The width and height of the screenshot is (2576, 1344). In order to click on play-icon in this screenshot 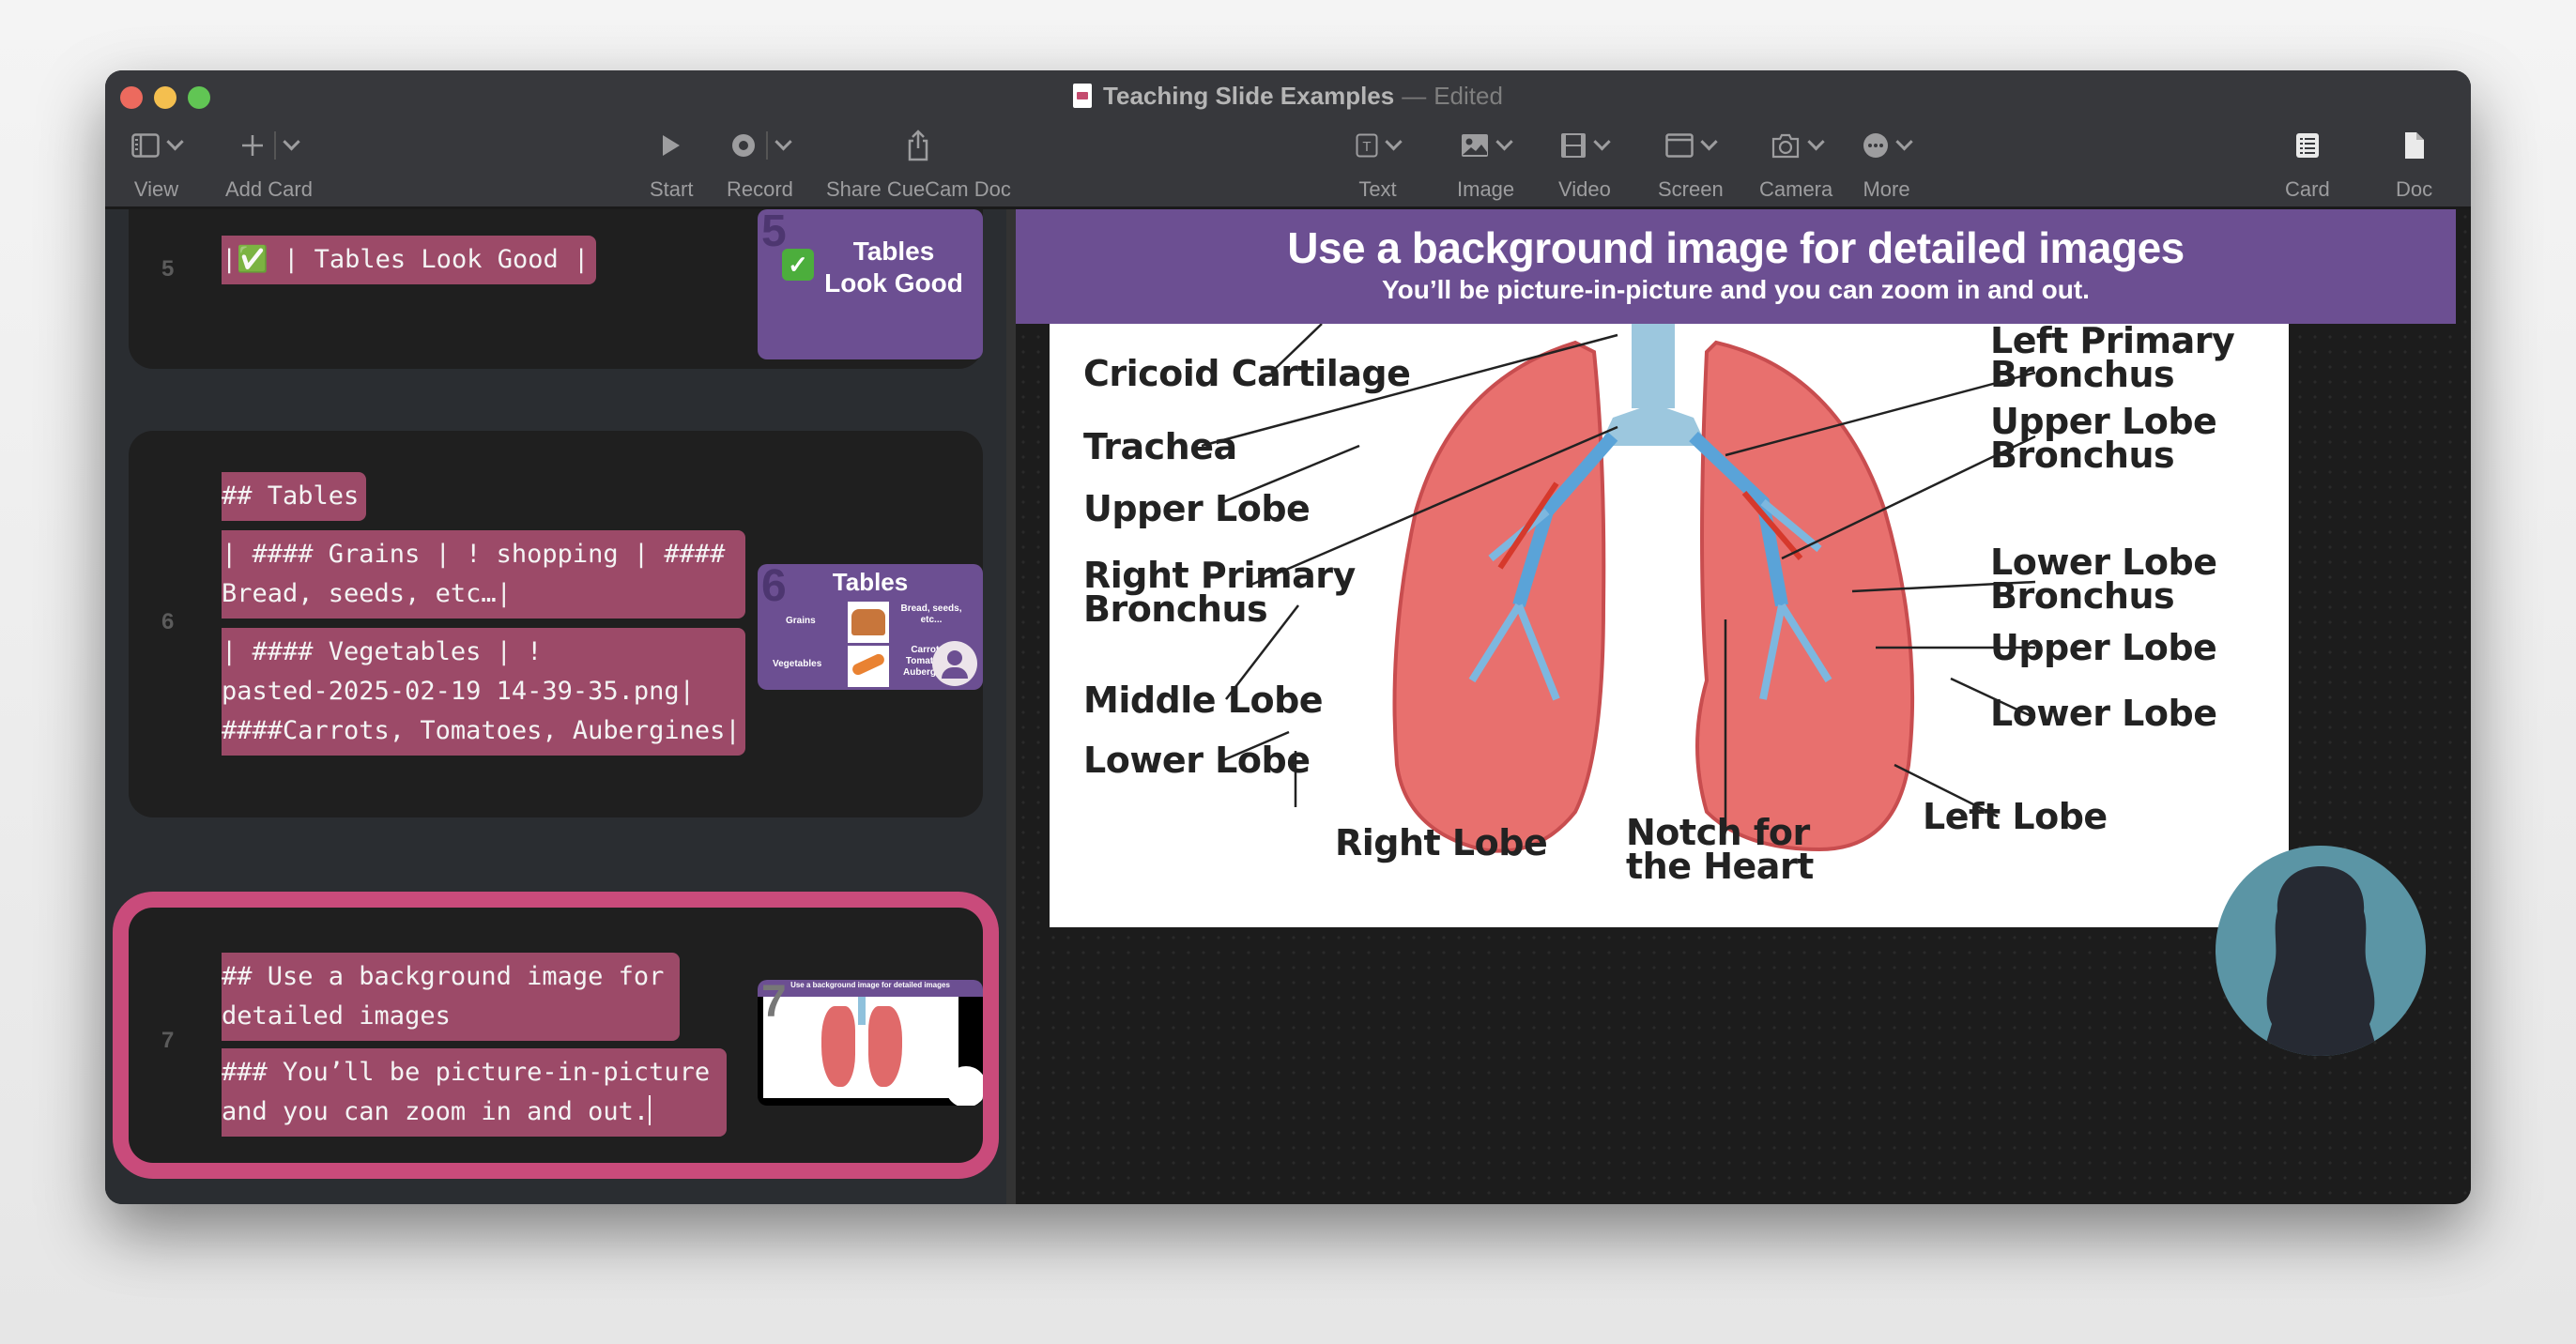, I will do `click(672, 145)`.